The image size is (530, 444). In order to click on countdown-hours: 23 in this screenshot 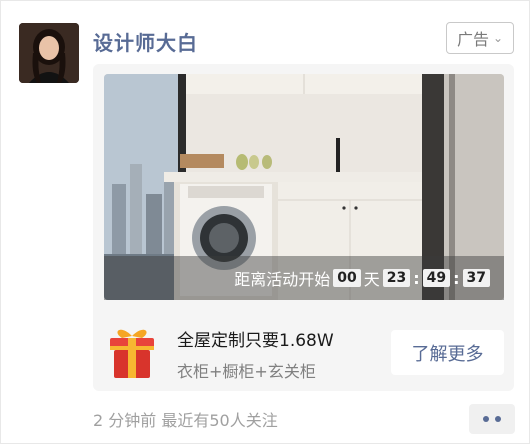, I will do `click(396, 278)`.